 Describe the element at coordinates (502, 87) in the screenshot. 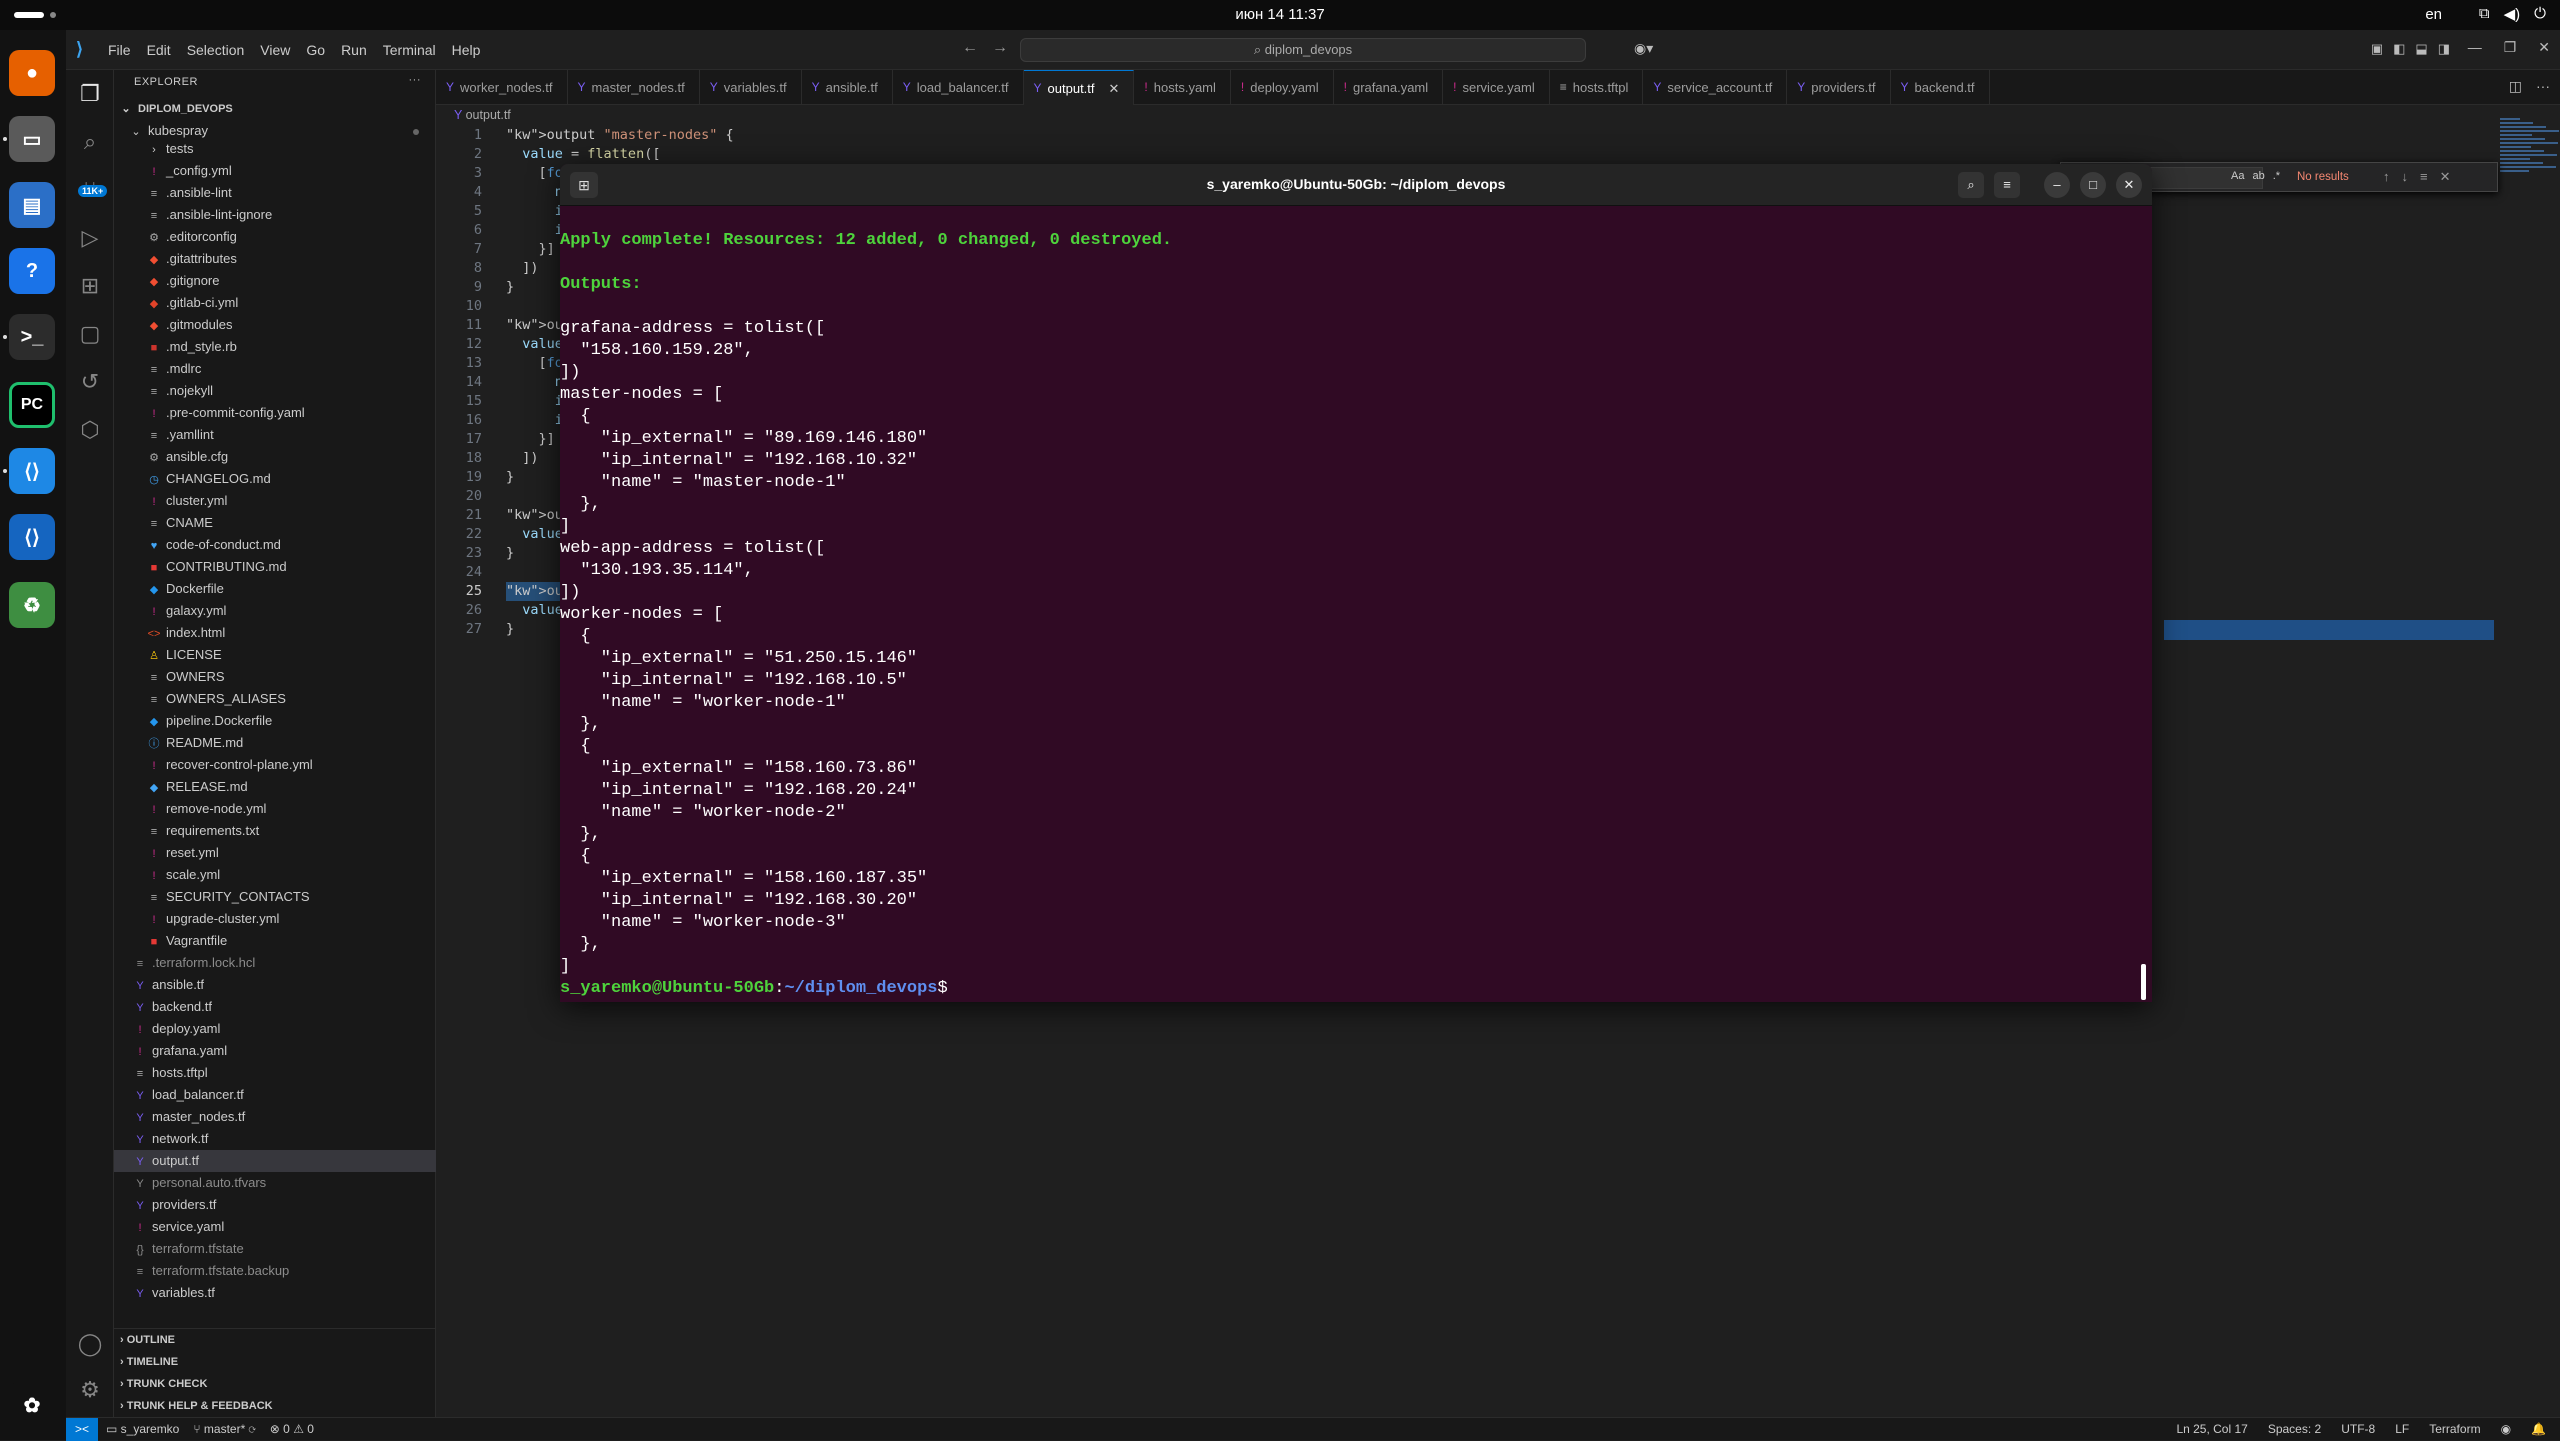

I see `editor-tab: Yworker_nodes.tf` at that location.